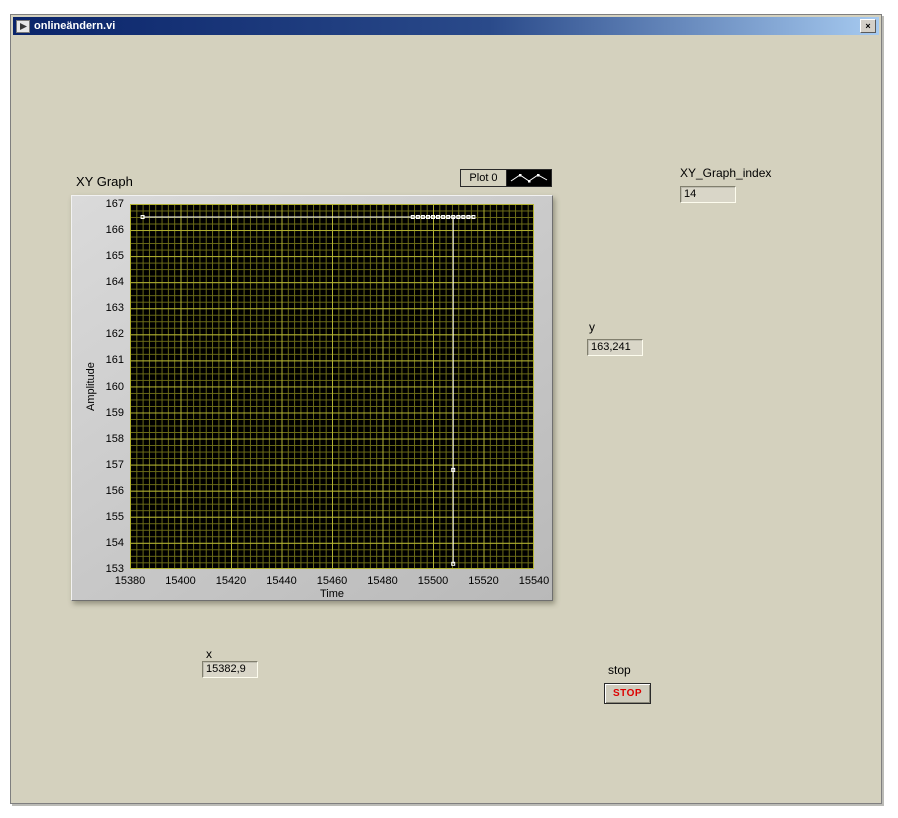 This screenshot has height=818, width=898. What do you see at coordinates (209, 654) in the screenshot?
I see `x-indicator-label: x` at bounding box center [209, 654].